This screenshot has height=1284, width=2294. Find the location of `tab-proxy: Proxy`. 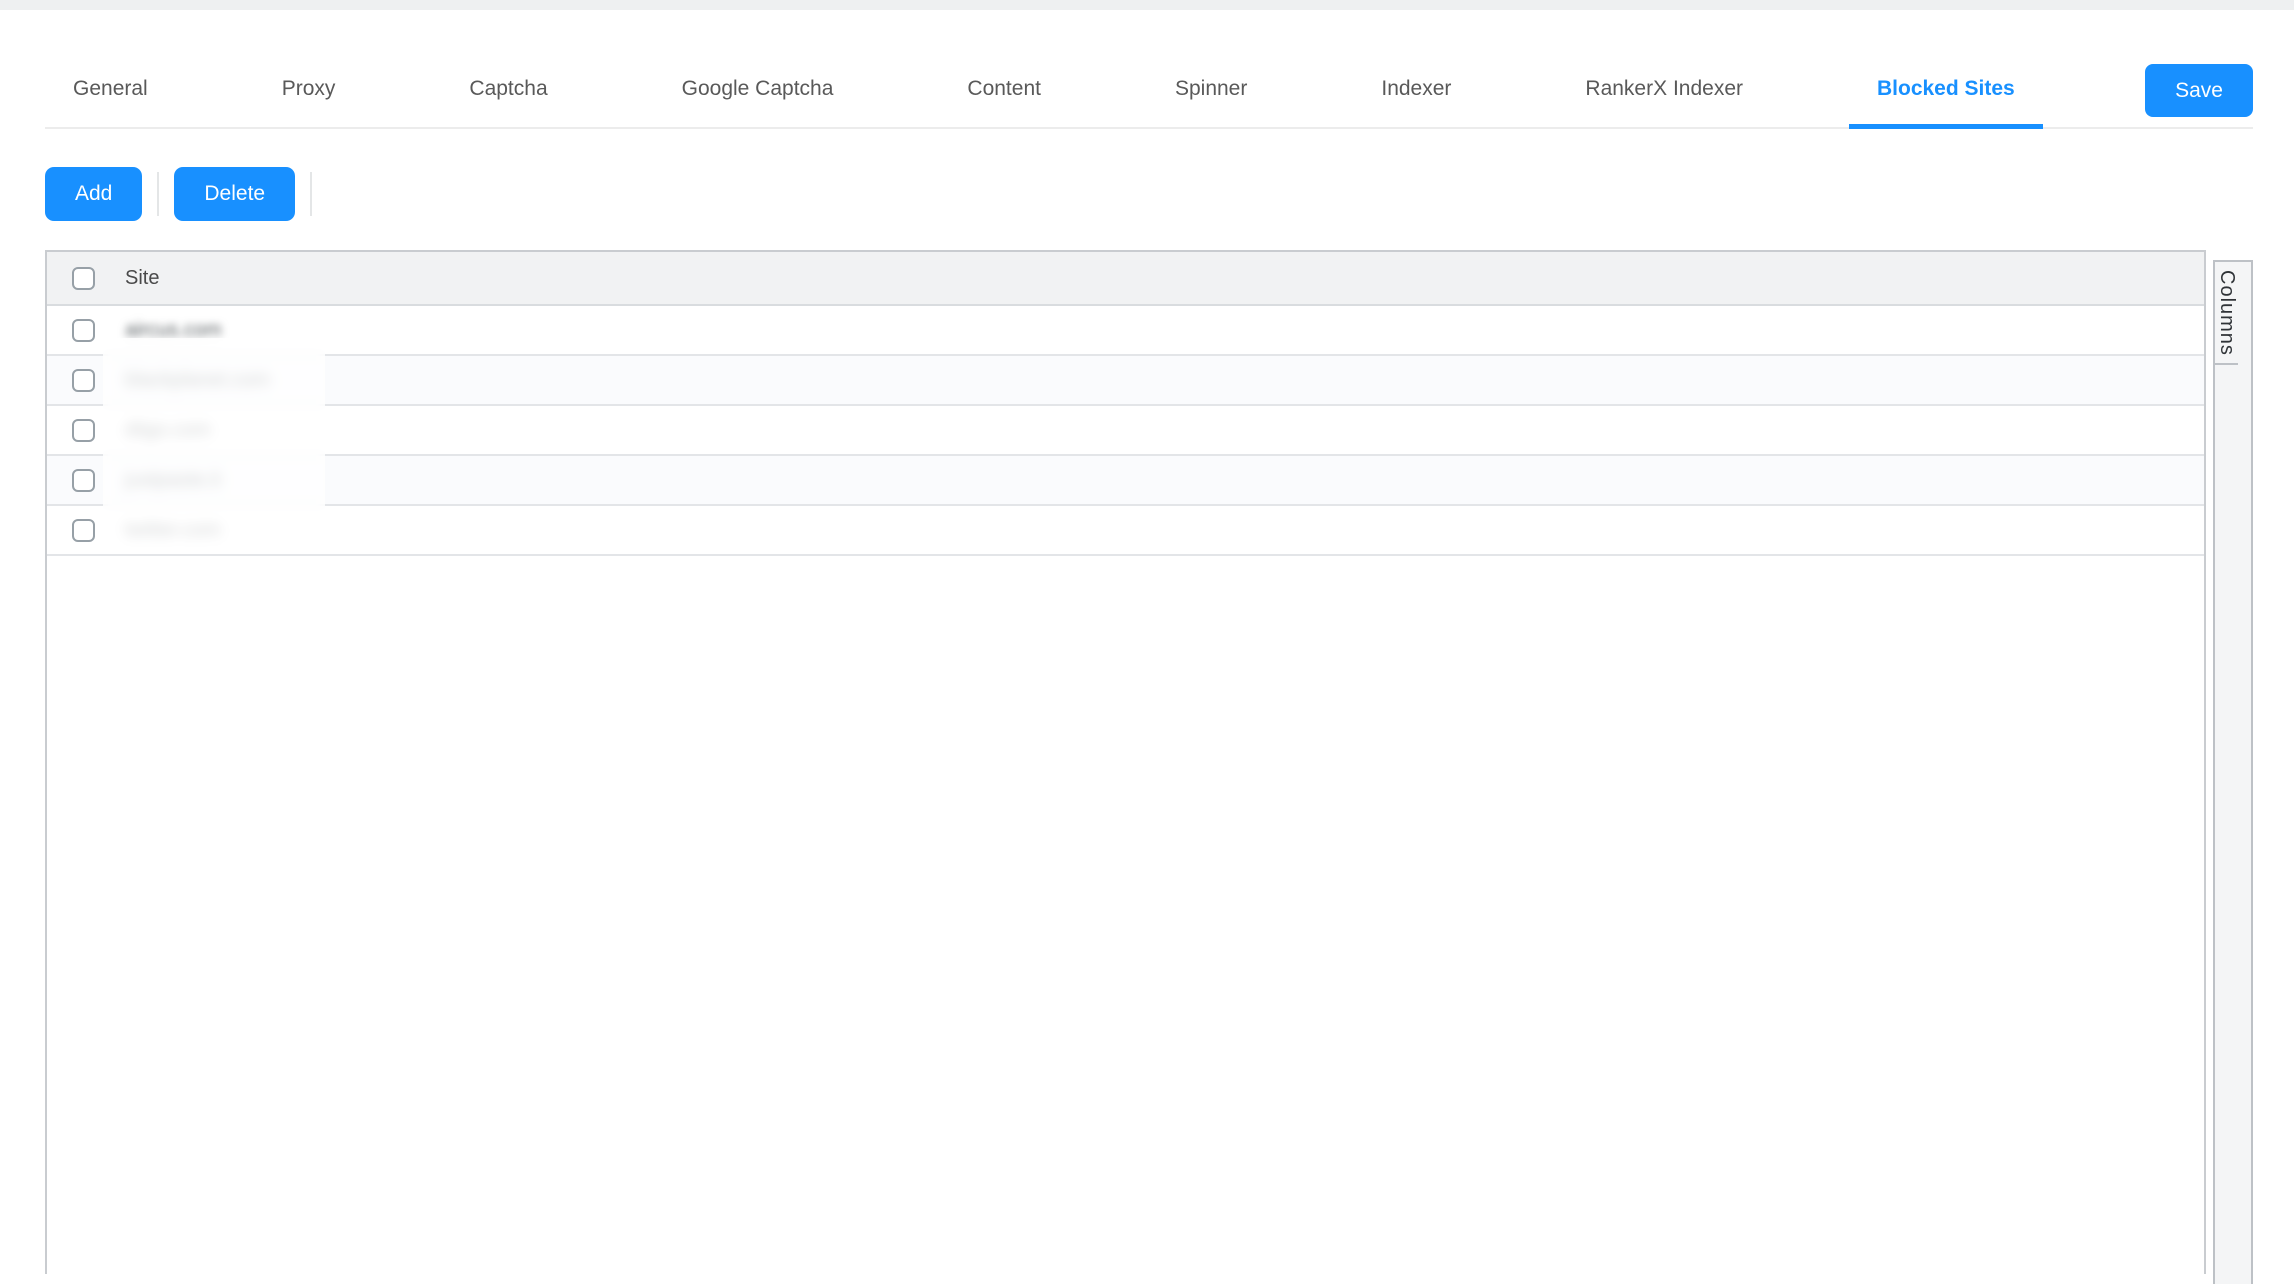

tab-proxy: Proxy is located at coordinates (309, 101).